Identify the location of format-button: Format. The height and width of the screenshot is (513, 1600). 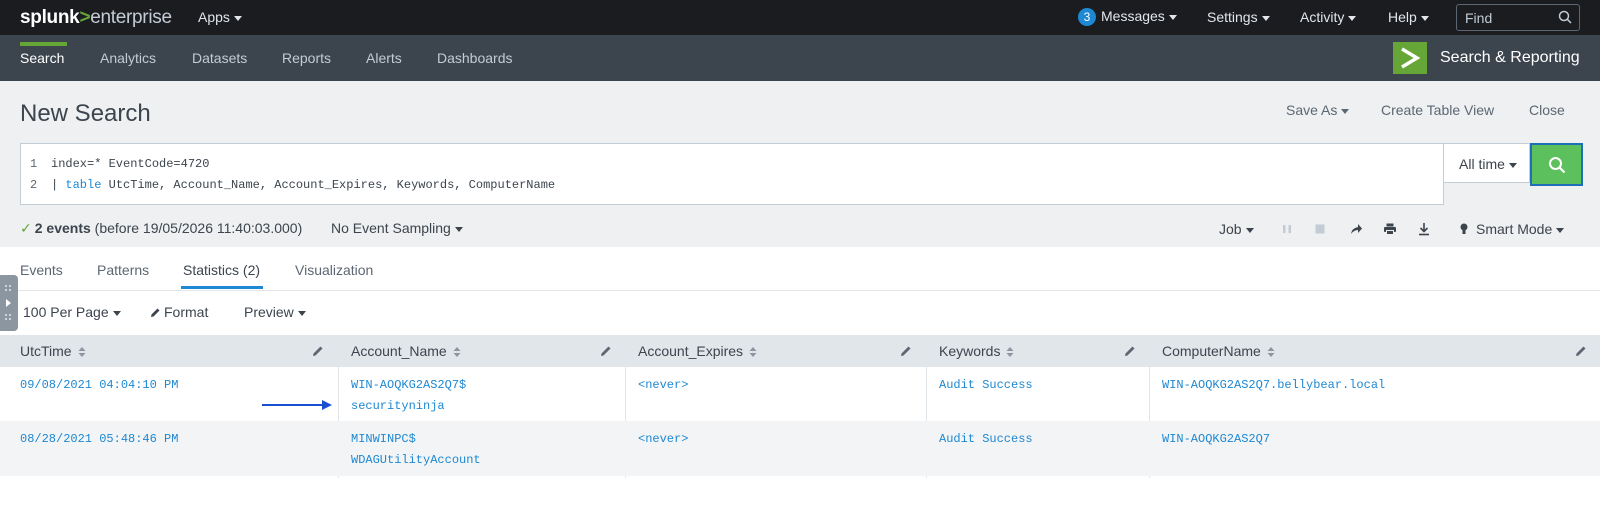
(179, 312).